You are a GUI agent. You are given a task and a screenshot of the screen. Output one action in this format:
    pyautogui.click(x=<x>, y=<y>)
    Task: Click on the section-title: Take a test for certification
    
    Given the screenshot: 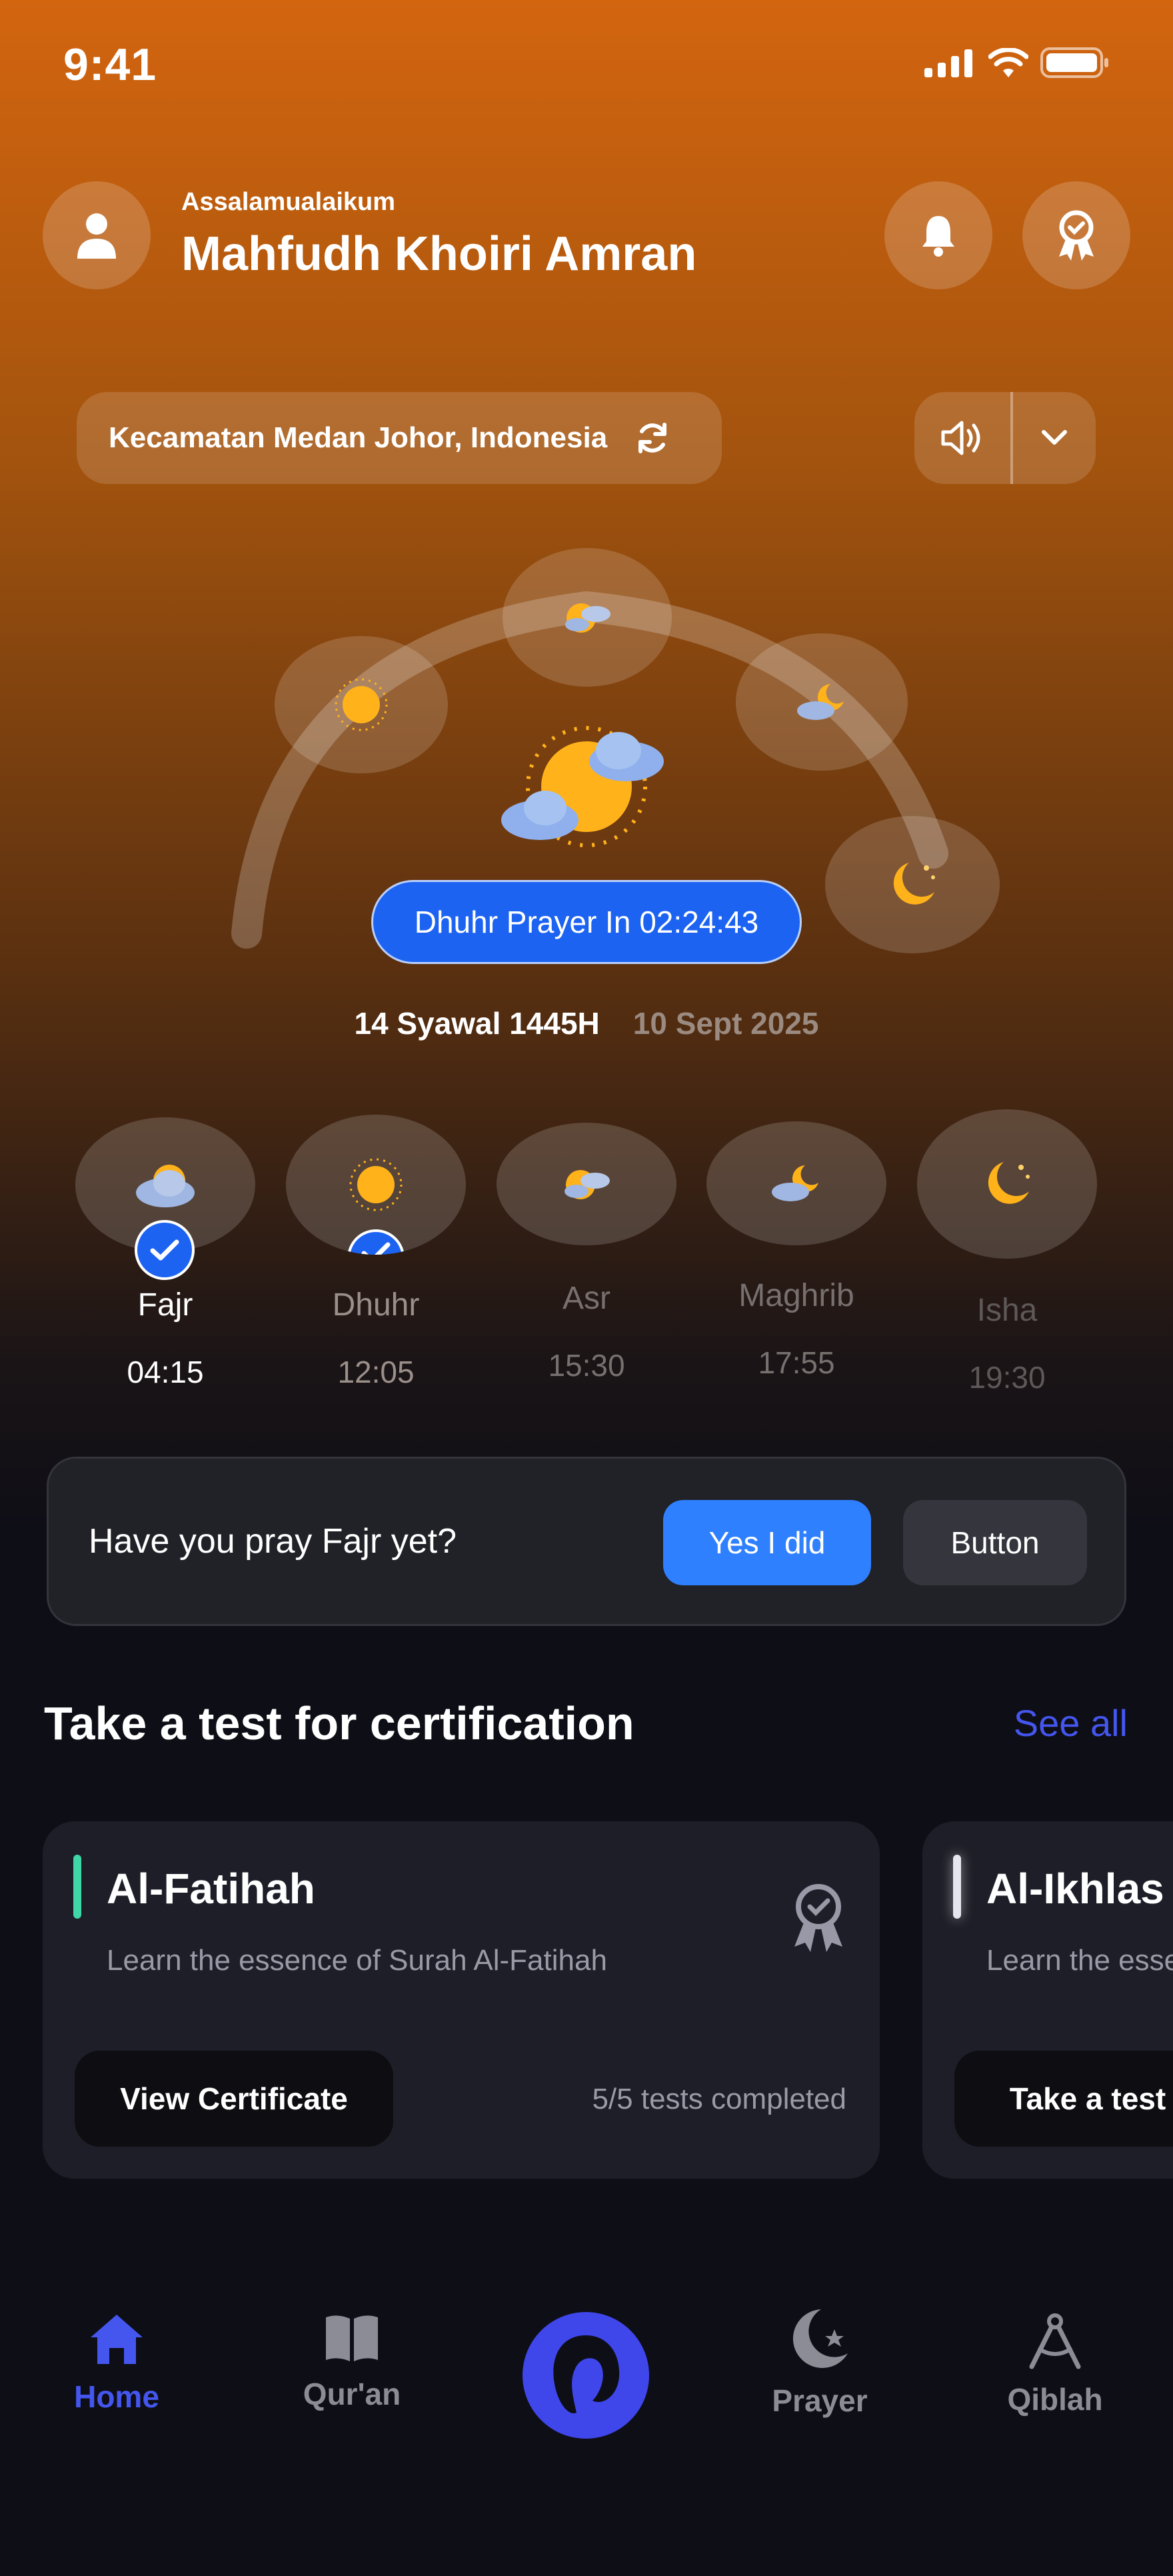 What is the action you would take?
    pyautogui.click(x=339, y=1723)
    